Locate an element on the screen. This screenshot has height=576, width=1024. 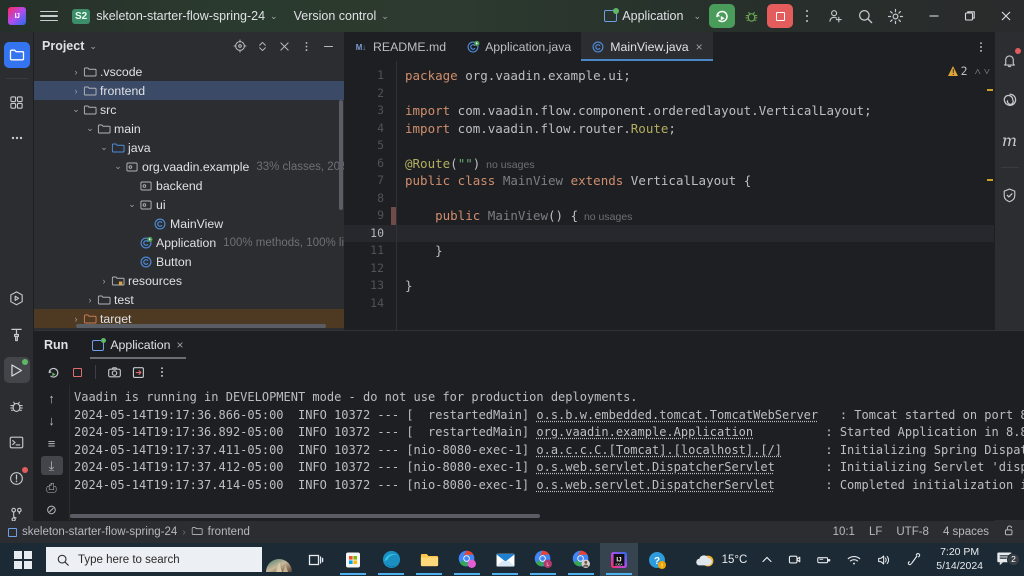
taskbar-app-microsoft-store is located at coordinates (353, 559).